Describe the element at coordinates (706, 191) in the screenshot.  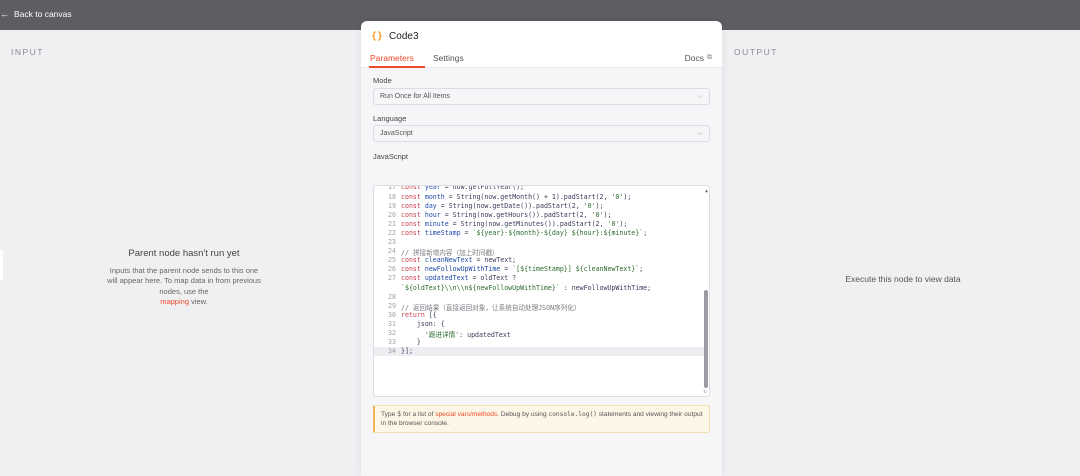
I see `scroll-up-icon: ▲` at that location.